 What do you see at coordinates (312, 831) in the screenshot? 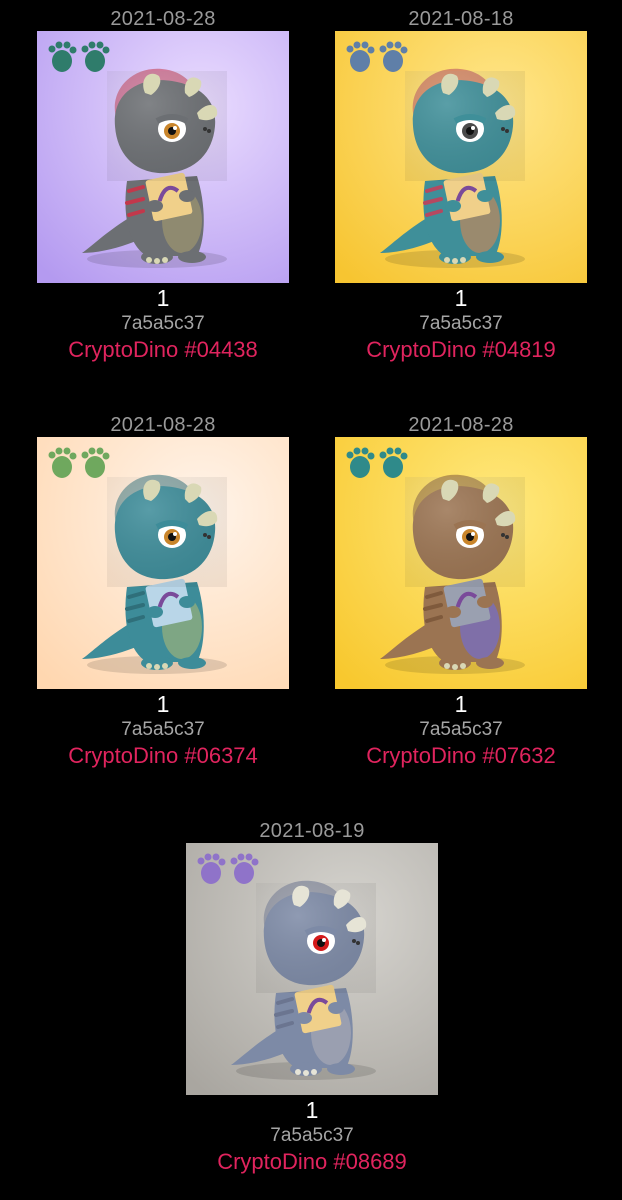
I see `card-date: 2021-08-19` at bounding box center [312, 831].